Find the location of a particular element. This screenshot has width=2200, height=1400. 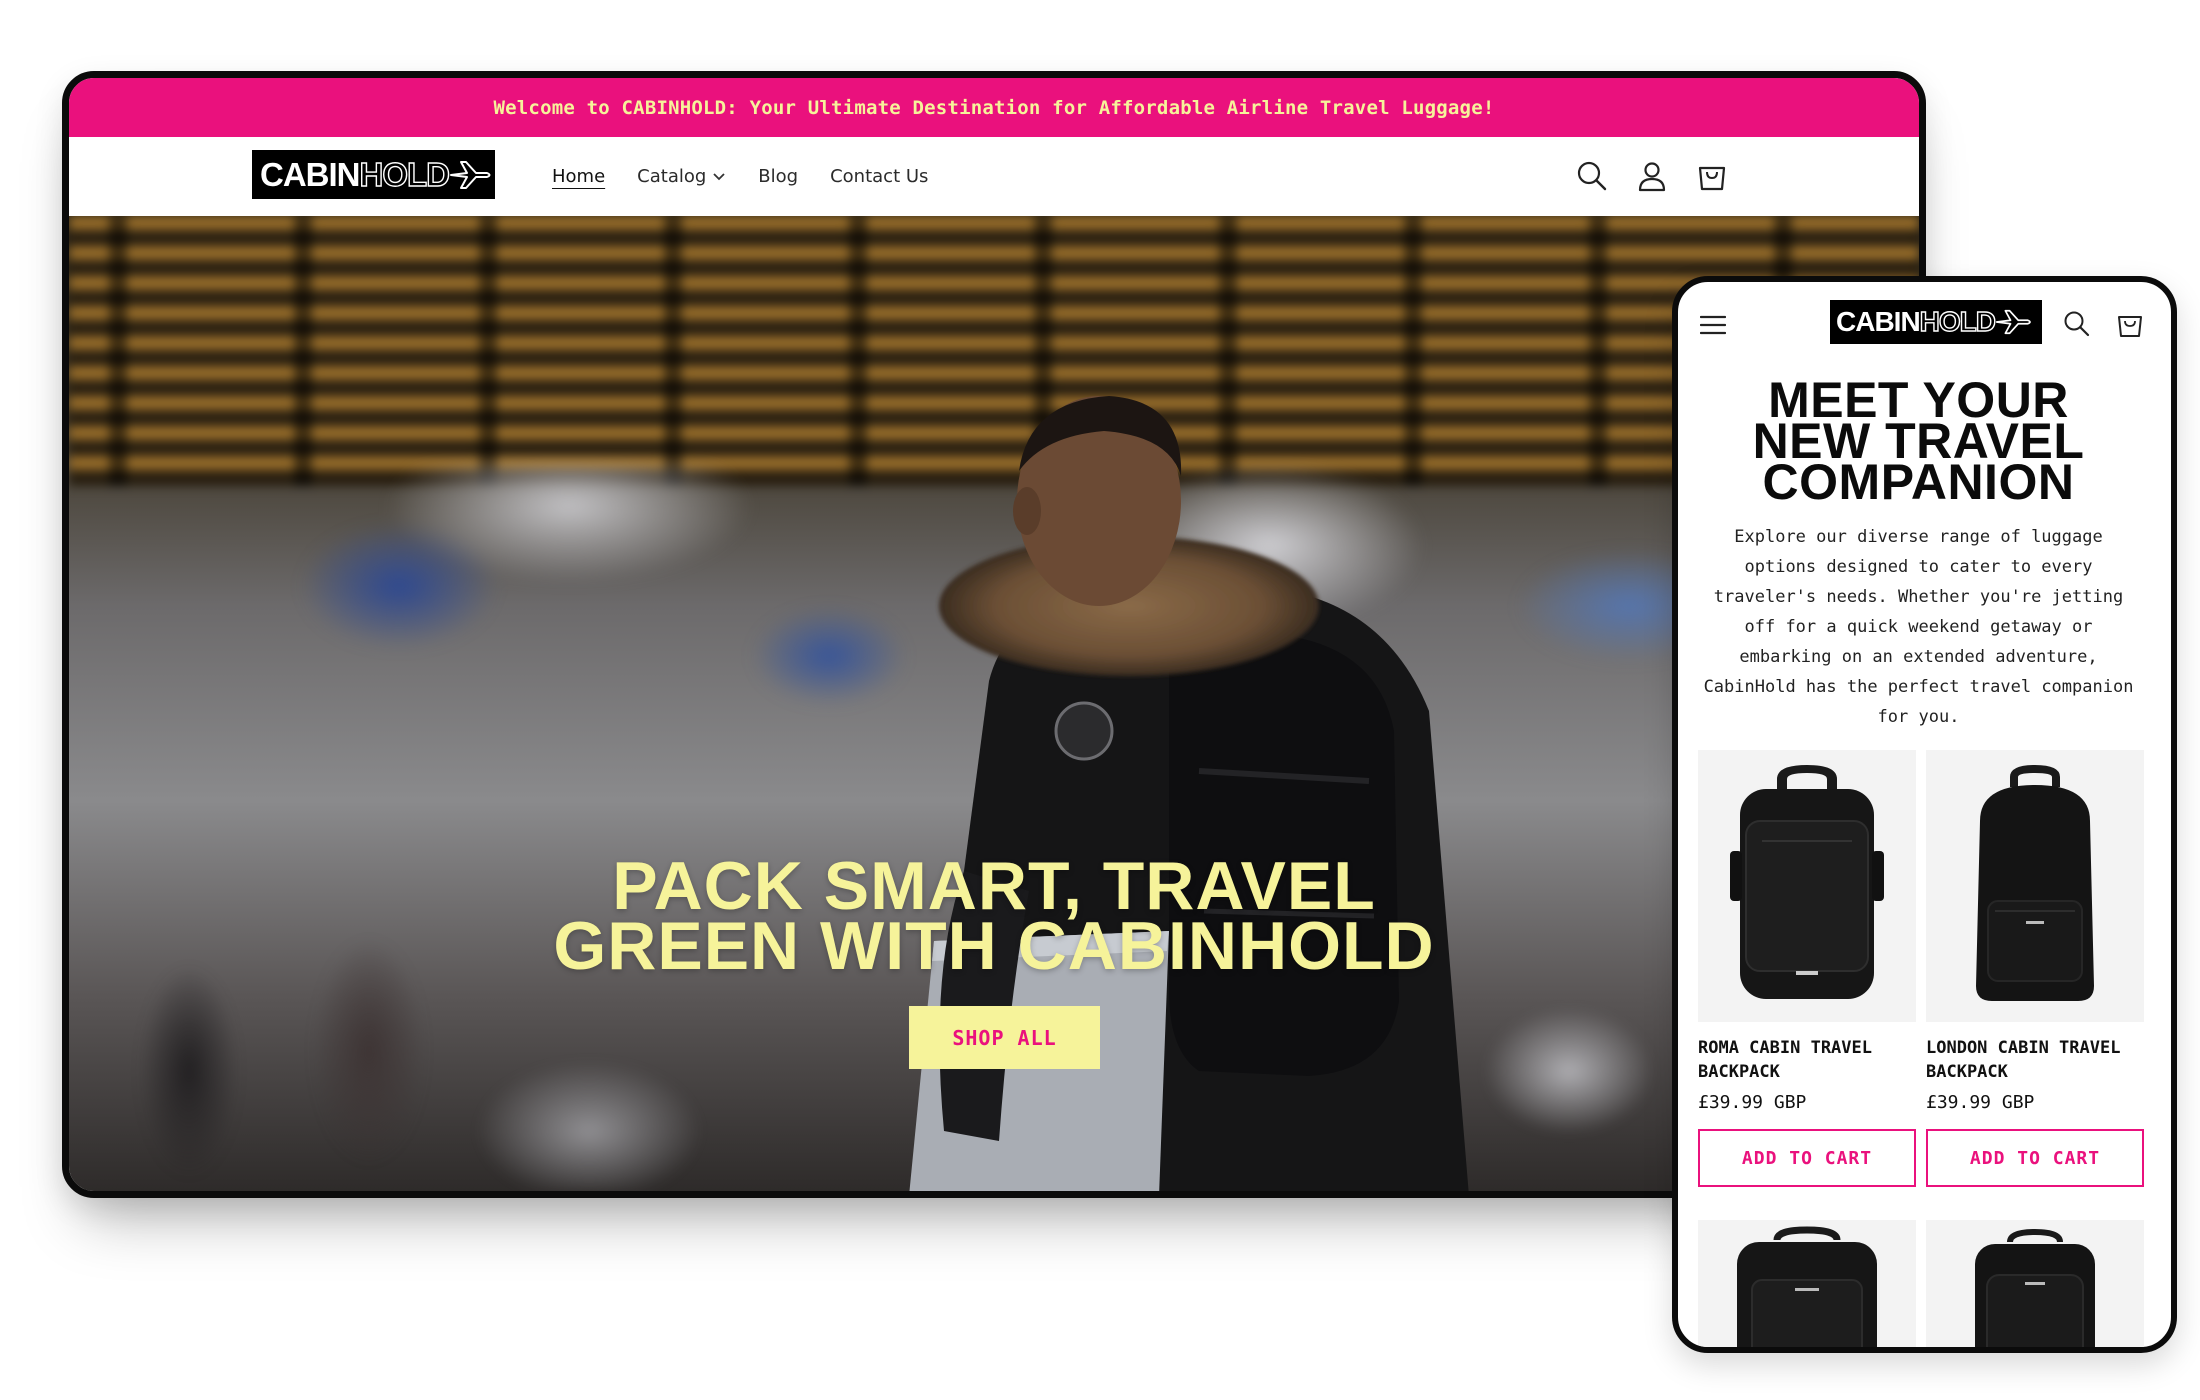

site-logo: CABIN HOLD is located at coordinates (373, 174).